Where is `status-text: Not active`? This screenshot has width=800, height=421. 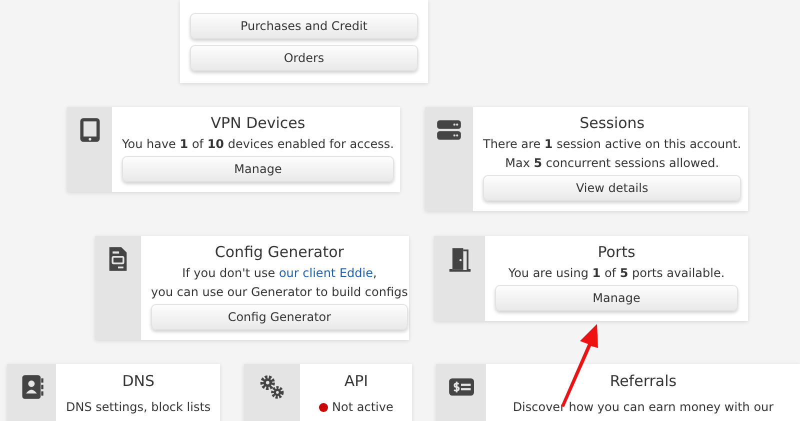 status-text: Not active is located at coordinates (363, 407).